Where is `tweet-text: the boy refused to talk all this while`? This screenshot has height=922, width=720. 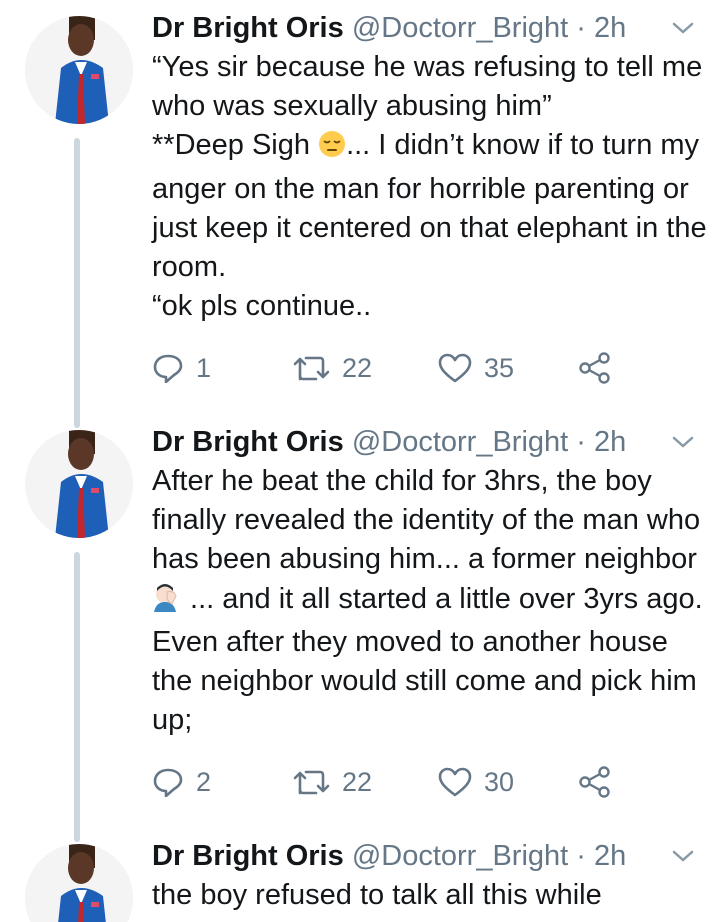
tweet-text: the boy refused to talk all this while is located at coordinates (429, 895).